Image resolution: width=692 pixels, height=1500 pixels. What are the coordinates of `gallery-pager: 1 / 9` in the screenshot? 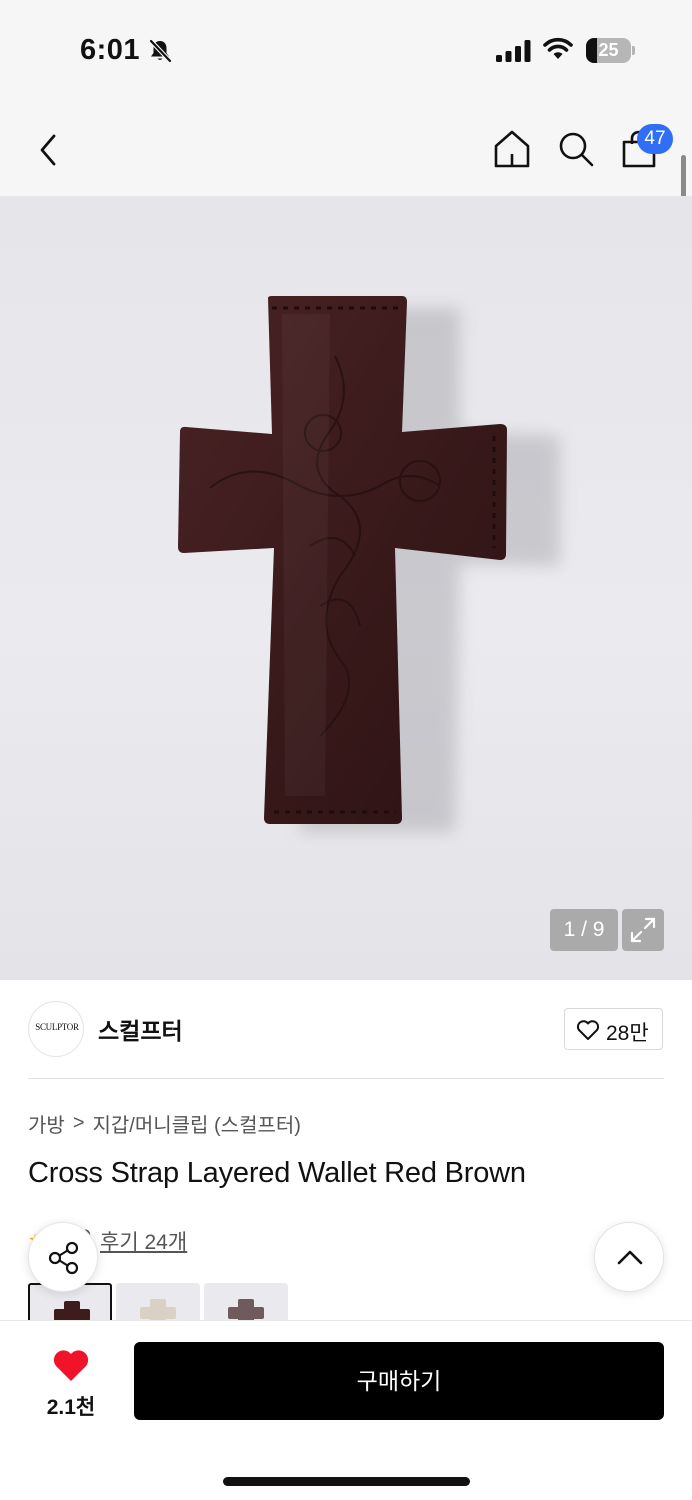 It's located at (584, 930).